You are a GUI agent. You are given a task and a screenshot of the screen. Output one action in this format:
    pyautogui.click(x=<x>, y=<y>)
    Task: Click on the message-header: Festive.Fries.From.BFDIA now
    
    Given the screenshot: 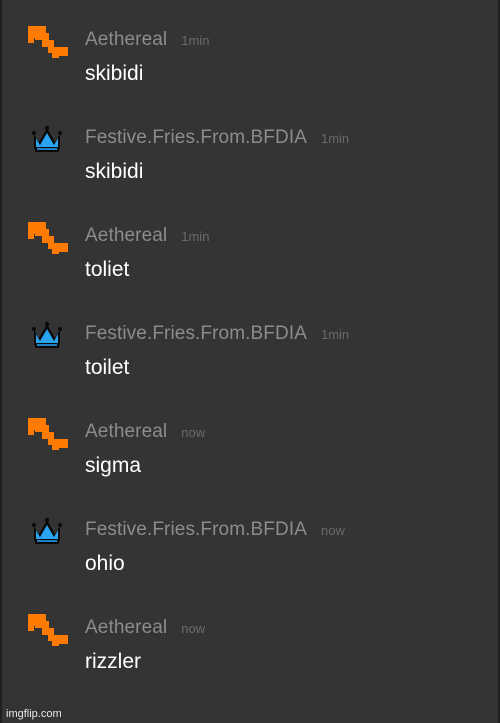 What is the action you would take?
    pyautogui.click(x=215, y=530)
    